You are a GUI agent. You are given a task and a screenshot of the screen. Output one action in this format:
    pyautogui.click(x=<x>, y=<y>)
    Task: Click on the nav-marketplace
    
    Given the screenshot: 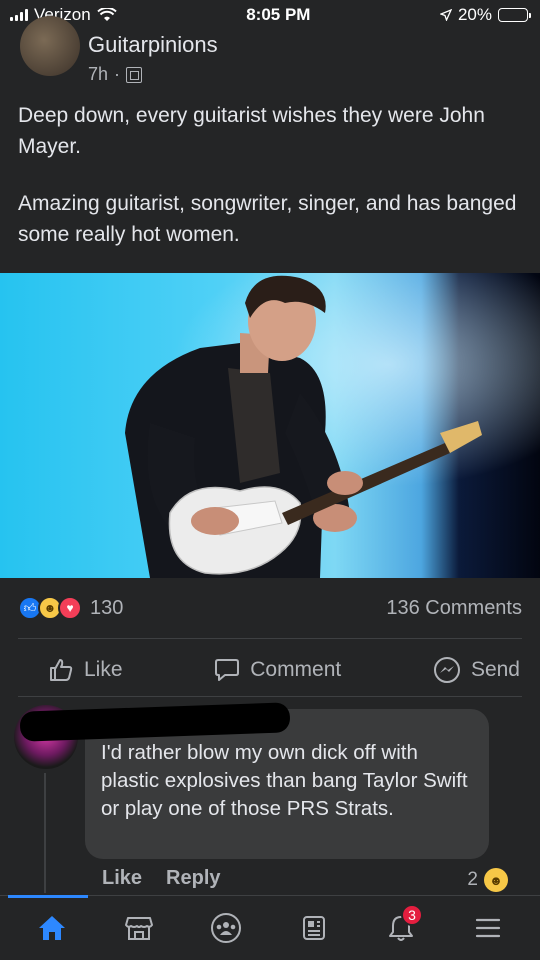 What is the action you would take?
    pyautogui.click(x=139, y=928)
    